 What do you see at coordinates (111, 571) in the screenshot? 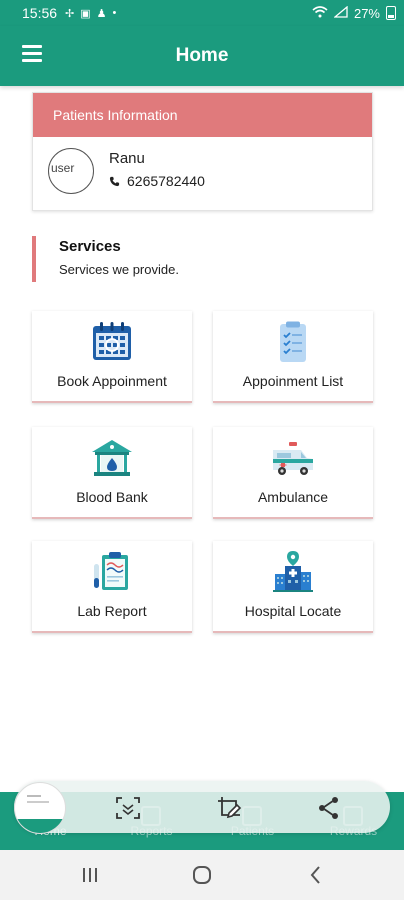
I see `lab-report-icon` at bounding box center [111, 571].